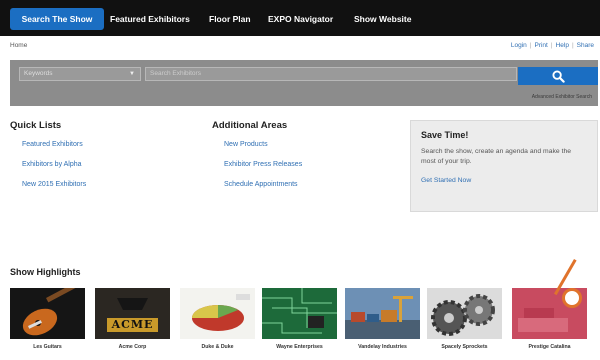 Image resolution: width=600 pixels, height=360 pixels. I want to click on tab-search-the-show: Search The Show, so click(57, 19).